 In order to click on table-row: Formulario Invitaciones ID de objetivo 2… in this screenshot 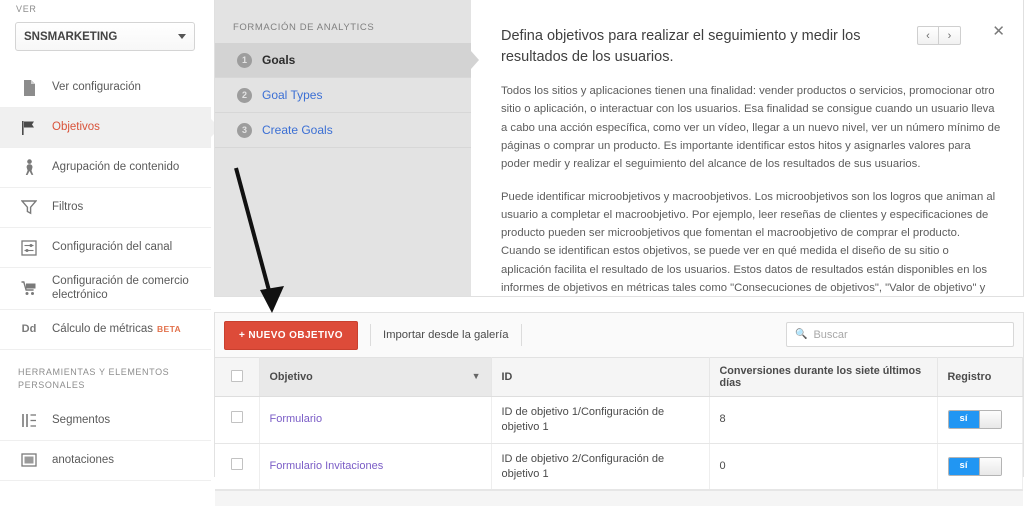, I will do `click(619, 467)`.